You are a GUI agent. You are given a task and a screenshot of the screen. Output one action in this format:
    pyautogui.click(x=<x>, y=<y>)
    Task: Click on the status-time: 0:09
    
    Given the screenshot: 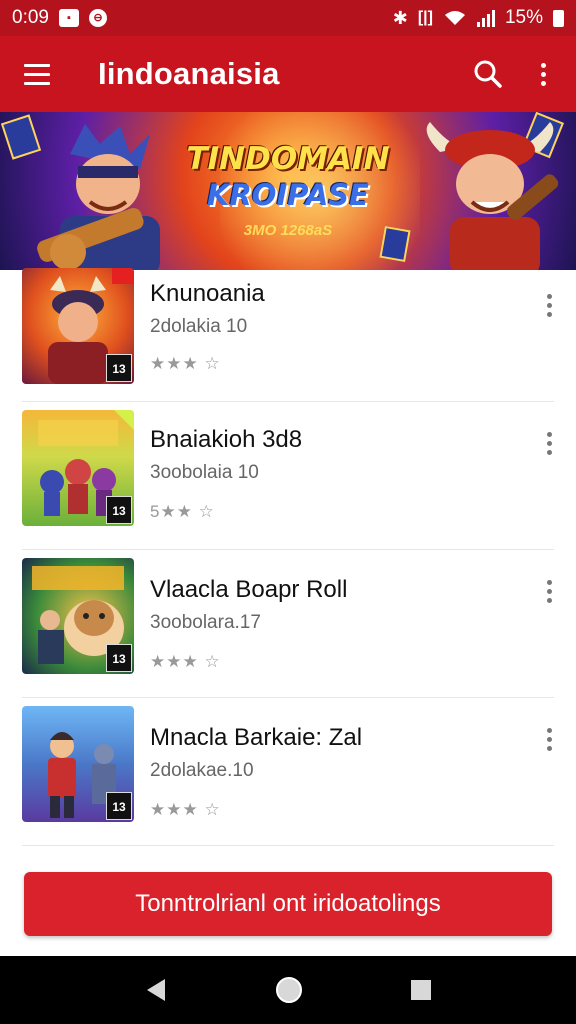 What is the action you would take?
    pyautogui.click(x=30, y=17)
    